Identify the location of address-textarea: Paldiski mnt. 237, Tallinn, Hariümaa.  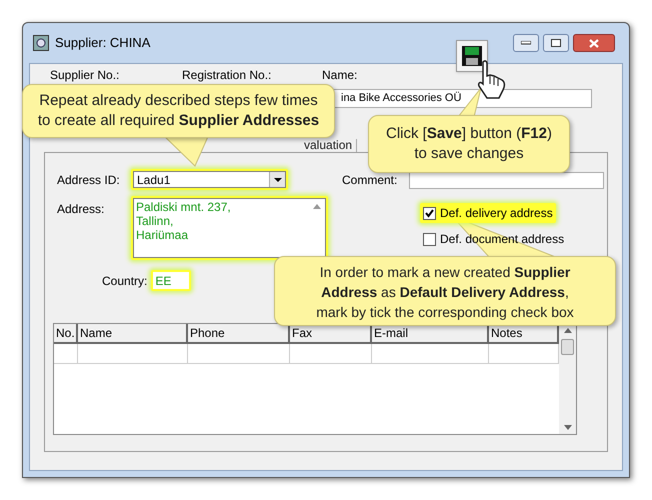
(229, 228).